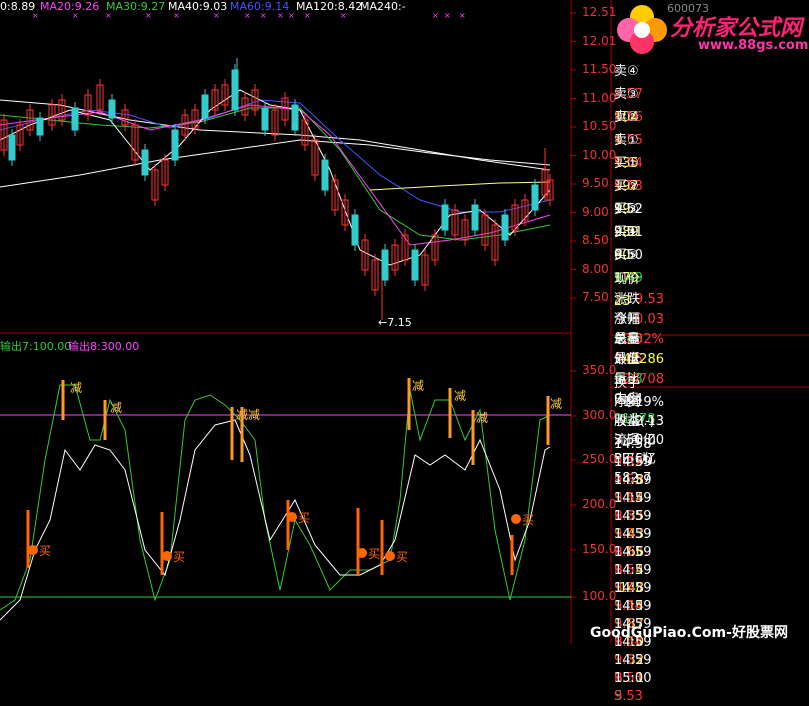  I want to click on order-book-row: 买⑤ 9.49 23, so click(711, 276).